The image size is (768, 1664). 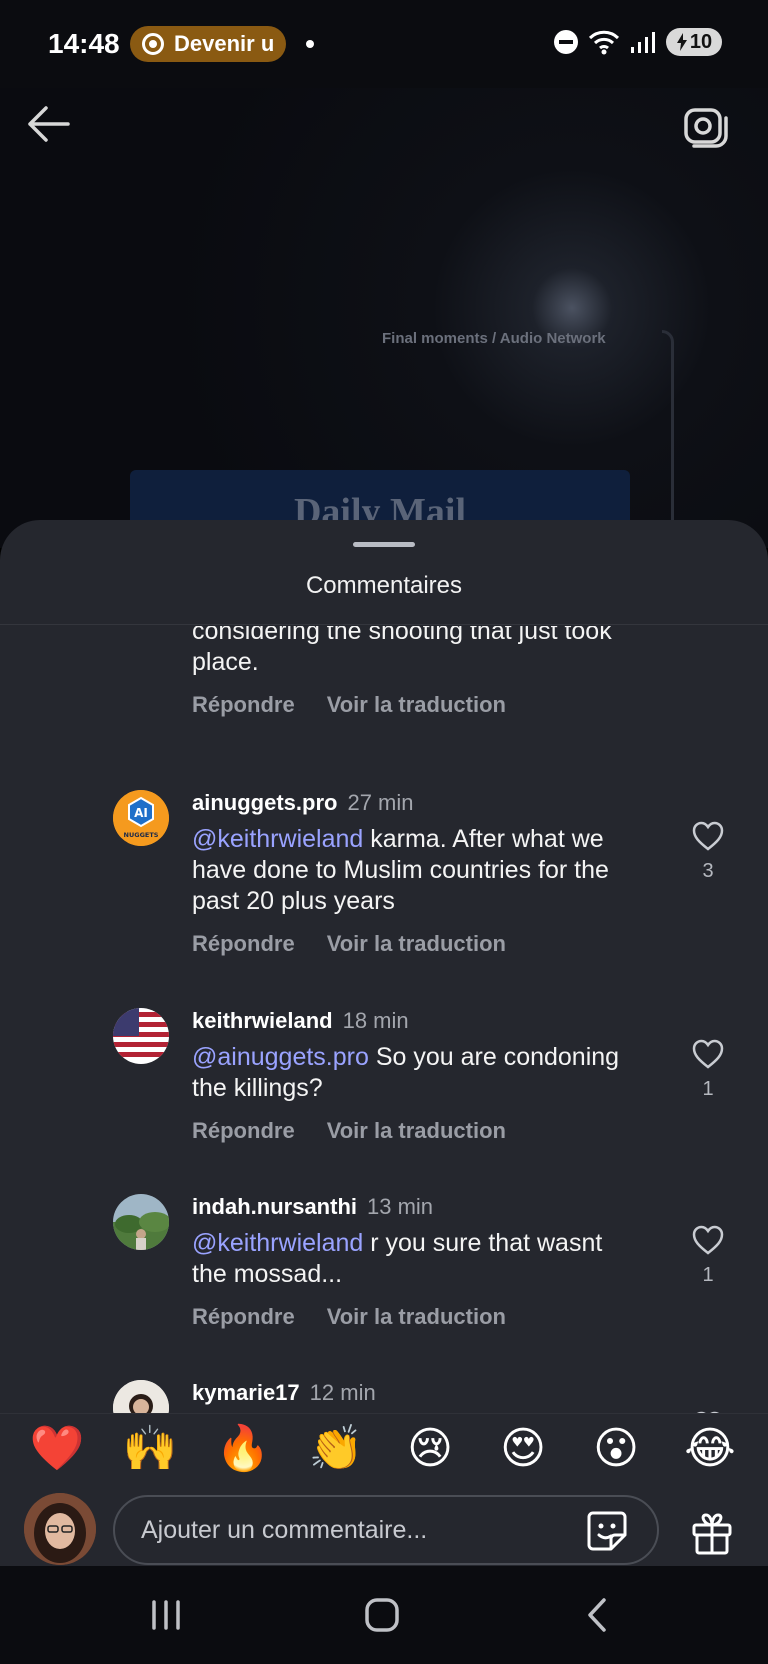 I want to click on emoji-laughing: 😂, so click(x=710, y=1449).